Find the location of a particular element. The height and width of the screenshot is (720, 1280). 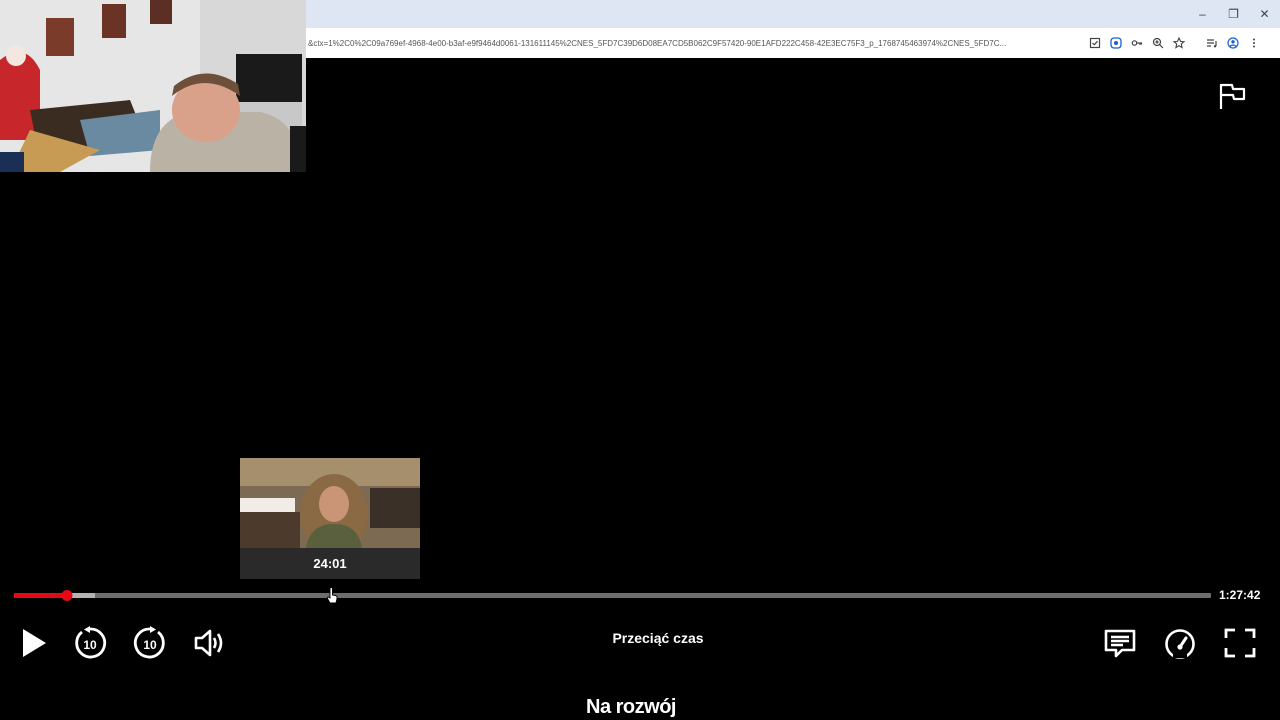

fullscreen-button is located at coordinates (1240, 643).